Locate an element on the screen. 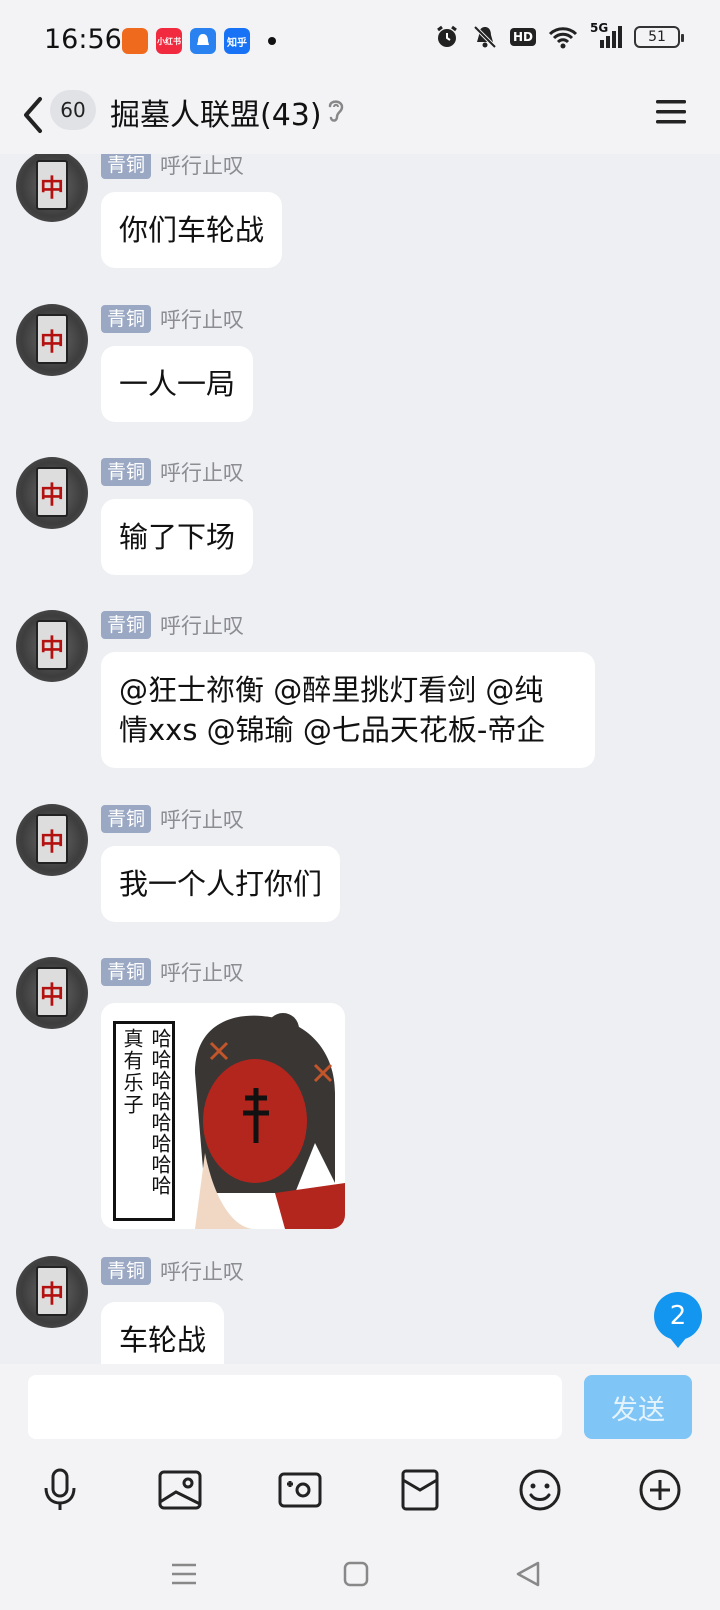 This screenshot has height=1610, width=720. message-bubble: 输了下场 is located at coordinates (177, 537).